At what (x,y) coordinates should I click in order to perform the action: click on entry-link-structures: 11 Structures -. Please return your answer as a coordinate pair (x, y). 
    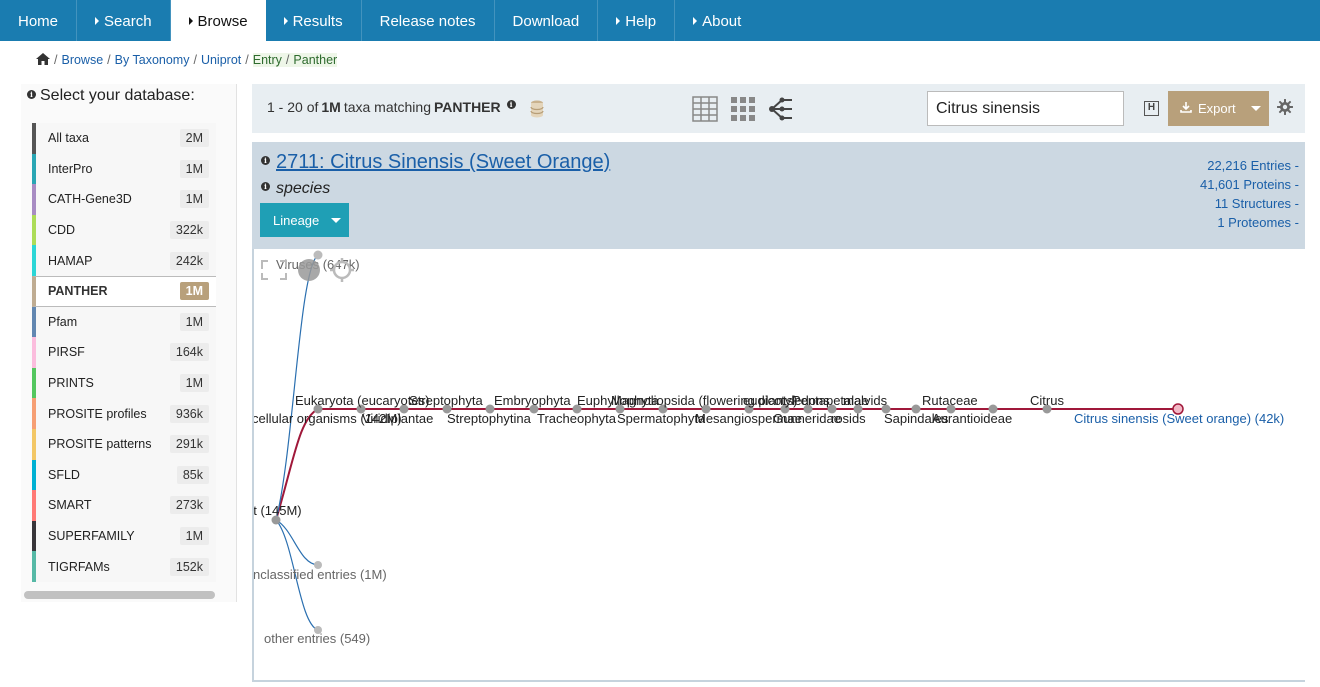
    Looking at the image, I should click on (1249, 203).